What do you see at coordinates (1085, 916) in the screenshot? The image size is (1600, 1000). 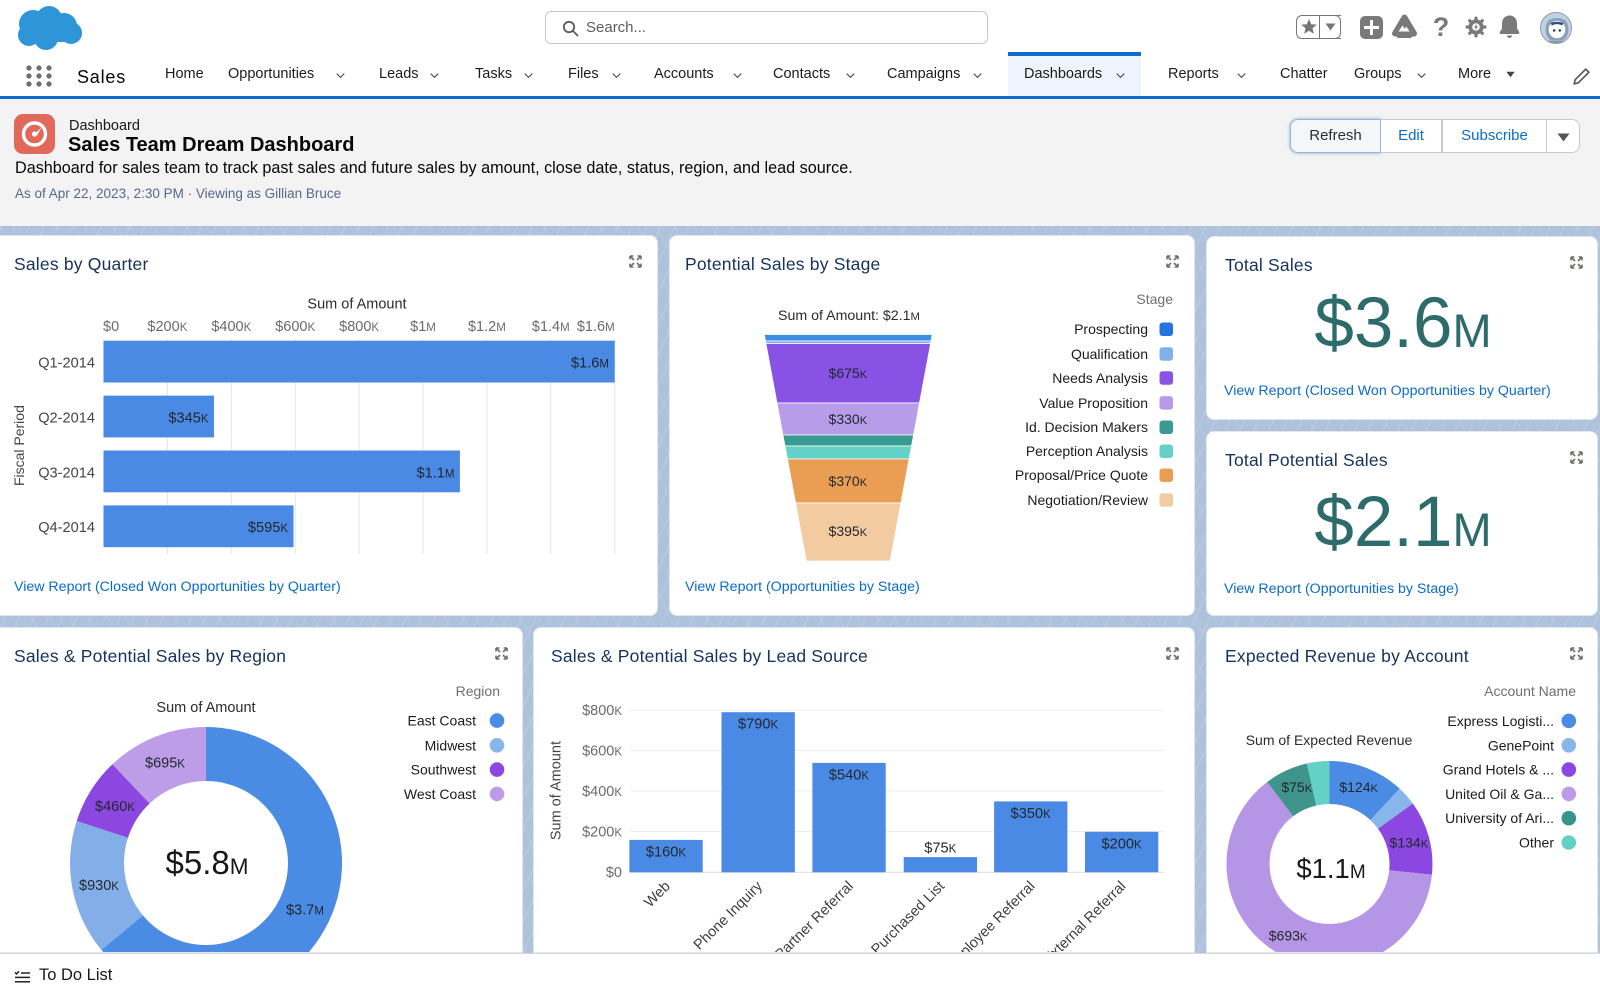 I see `svg-text: External Referral` at bounding box center [1085, 916].